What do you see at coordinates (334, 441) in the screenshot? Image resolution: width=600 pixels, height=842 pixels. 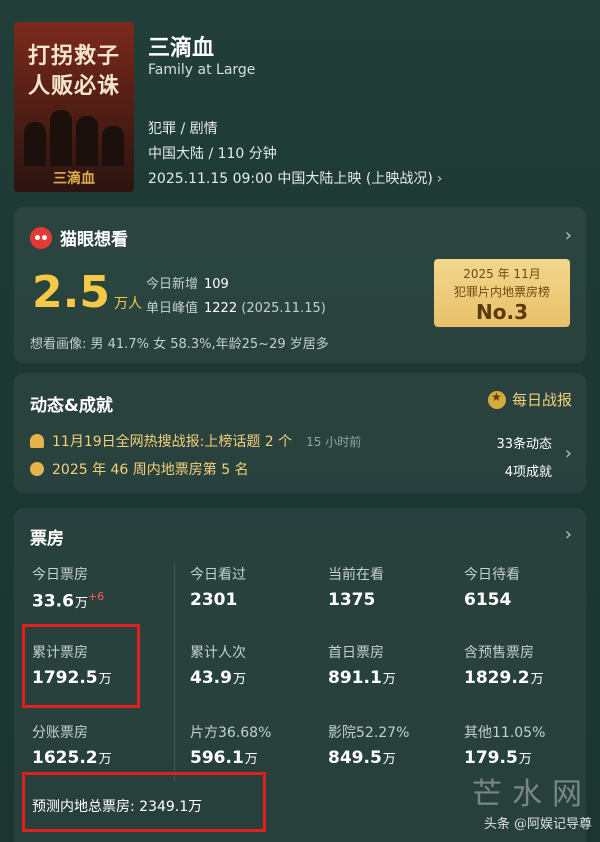 I see `news-item-time: 15 小时前` at bounding box center [334, 441].